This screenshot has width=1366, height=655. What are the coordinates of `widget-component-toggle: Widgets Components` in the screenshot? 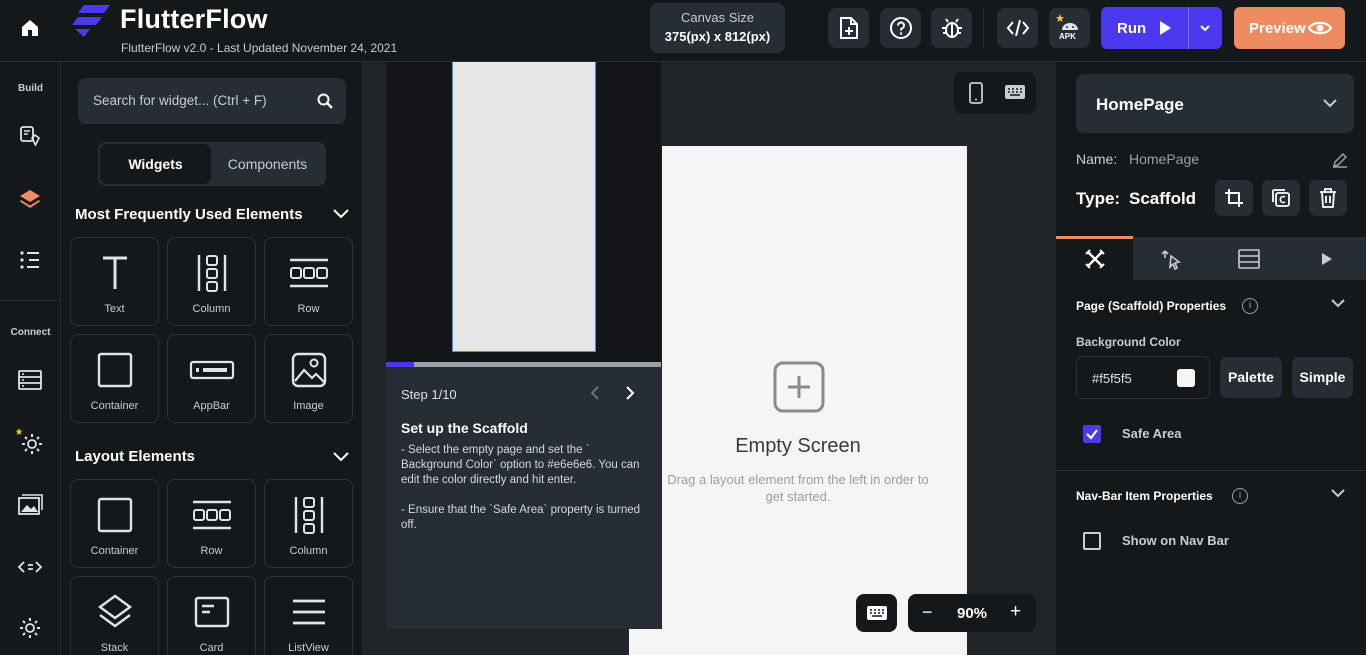 It's located at (212, 164).